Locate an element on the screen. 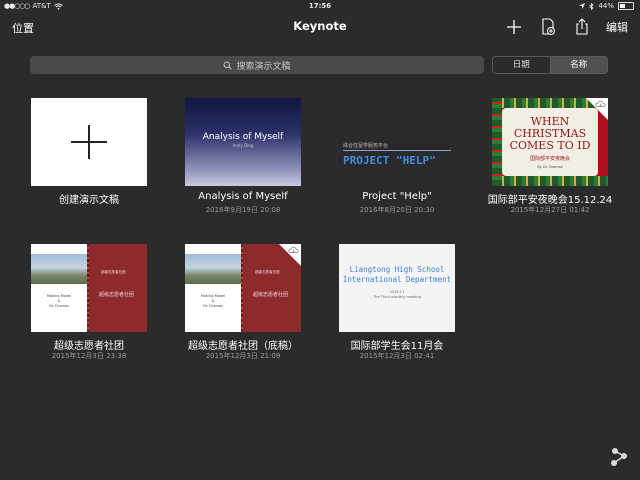 The height and width of the screenshot is (480, 640). thumb-subtitle: Andy Ding is located at coordinates (243, 145).